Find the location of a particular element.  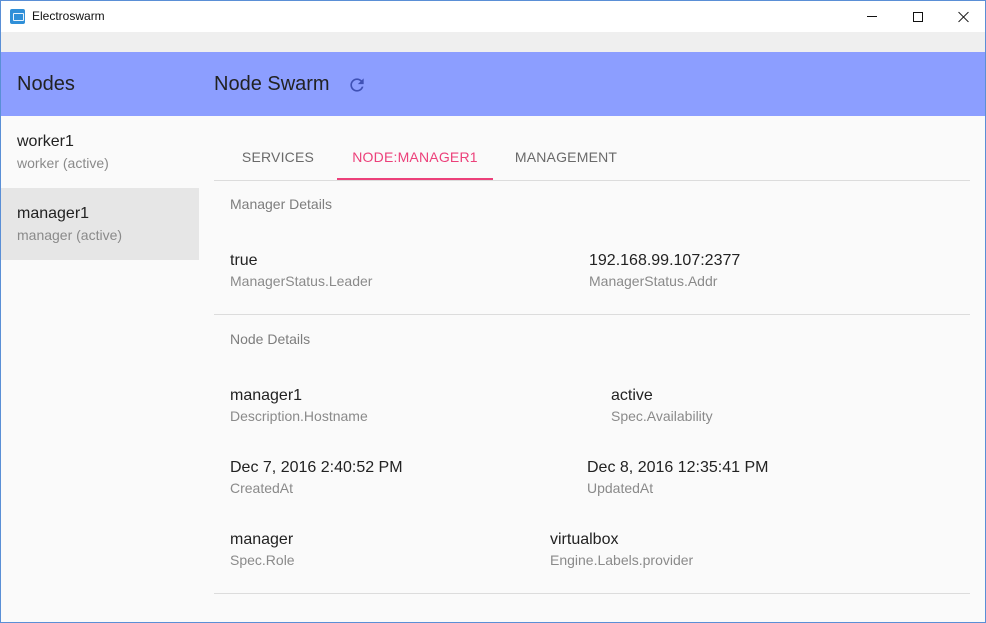

maximize-icon is located at coordinates (918, 16).